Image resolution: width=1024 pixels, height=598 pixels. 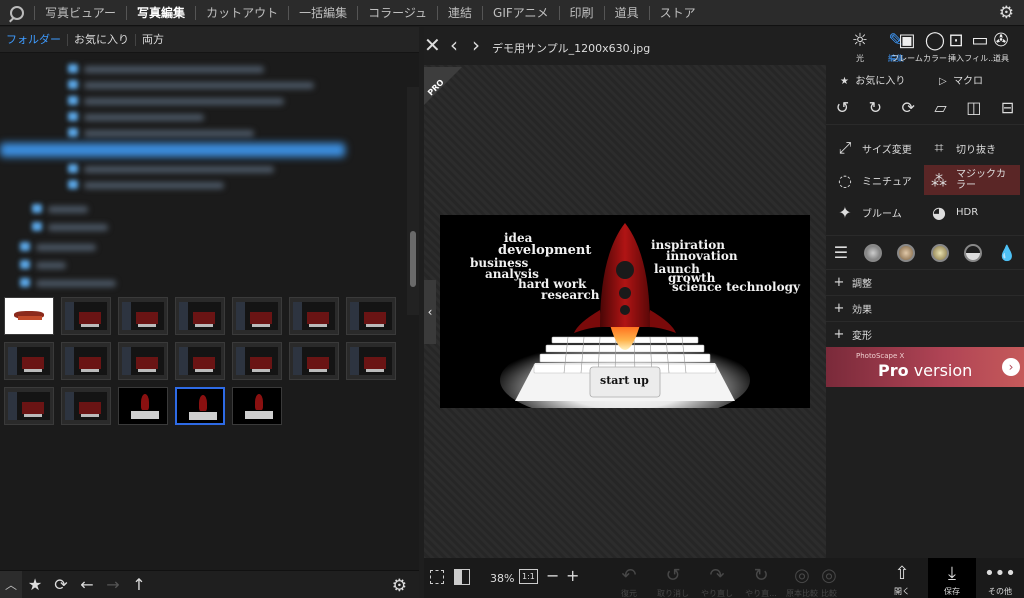 What do you see at coordinates (925, 308) in the screenshot?
I see `section-effects: + 効果` at bounding box center [925, 308].